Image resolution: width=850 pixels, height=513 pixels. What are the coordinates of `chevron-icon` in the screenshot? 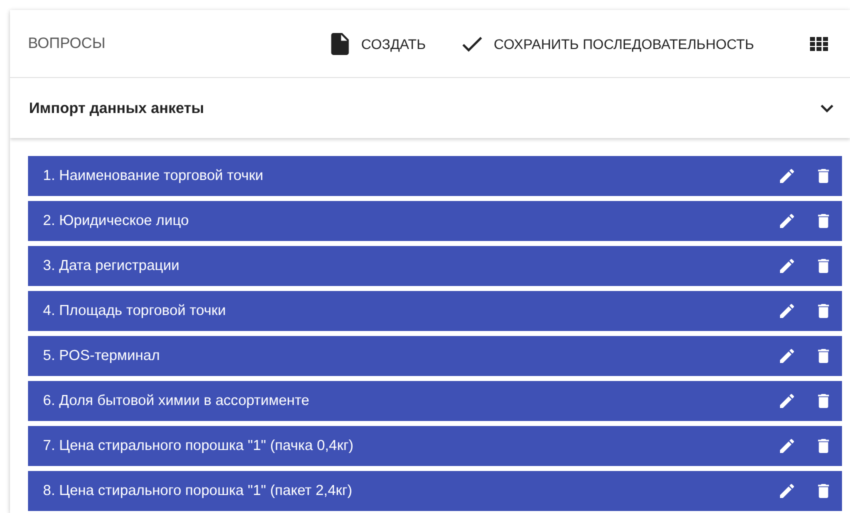 It's located at (827, 108).